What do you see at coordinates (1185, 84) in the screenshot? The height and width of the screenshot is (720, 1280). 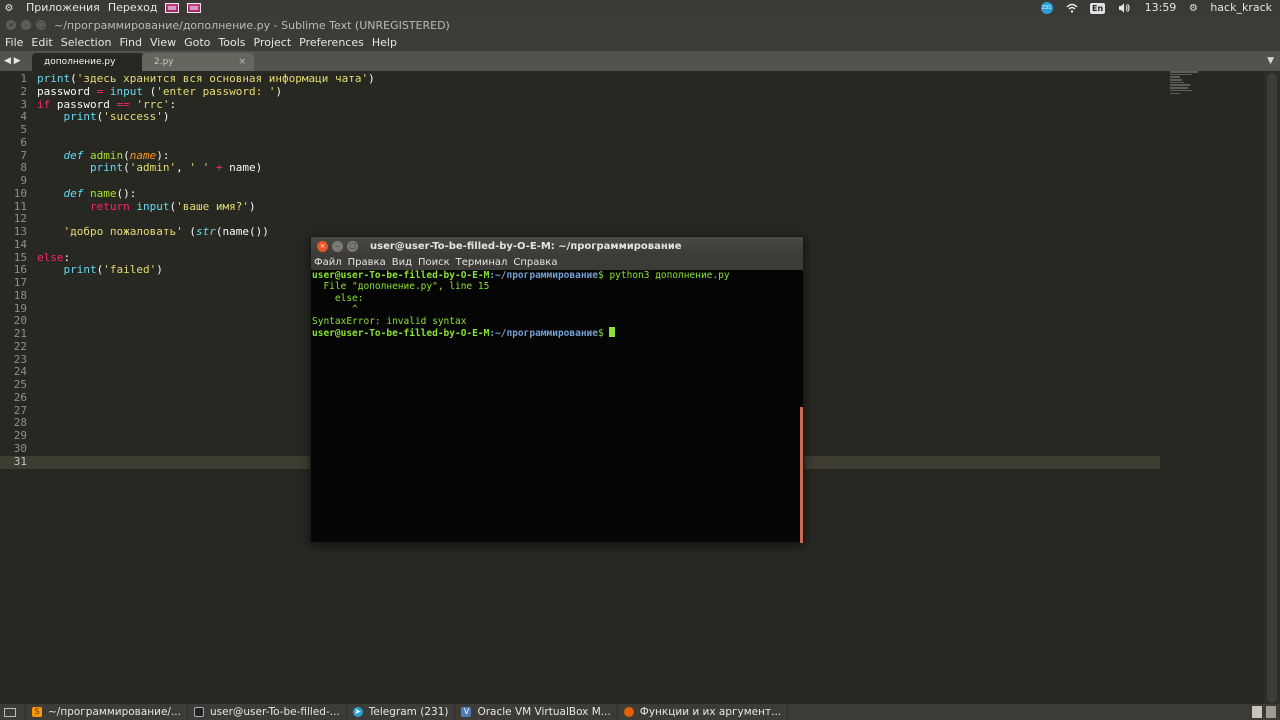 I see `minimap` at bounding box center [1185, 84].